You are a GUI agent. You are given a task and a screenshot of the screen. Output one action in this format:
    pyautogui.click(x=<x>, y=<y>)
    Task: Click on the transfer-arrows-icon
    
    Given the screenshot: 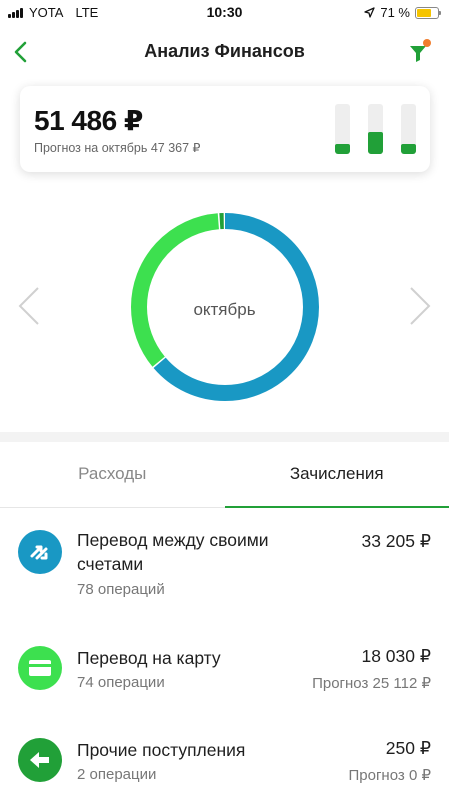 What is the action you would take?
    pyautogui.click(x=40, y=552)
    